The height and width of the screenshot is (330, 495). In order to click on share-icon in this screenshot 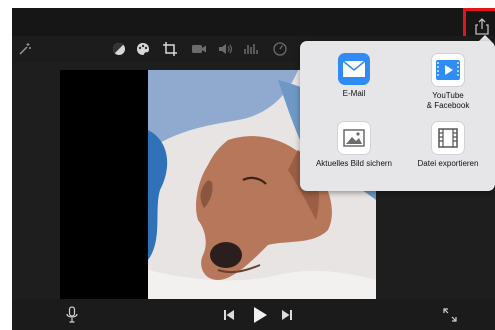, I will do `click(482, 27)`.